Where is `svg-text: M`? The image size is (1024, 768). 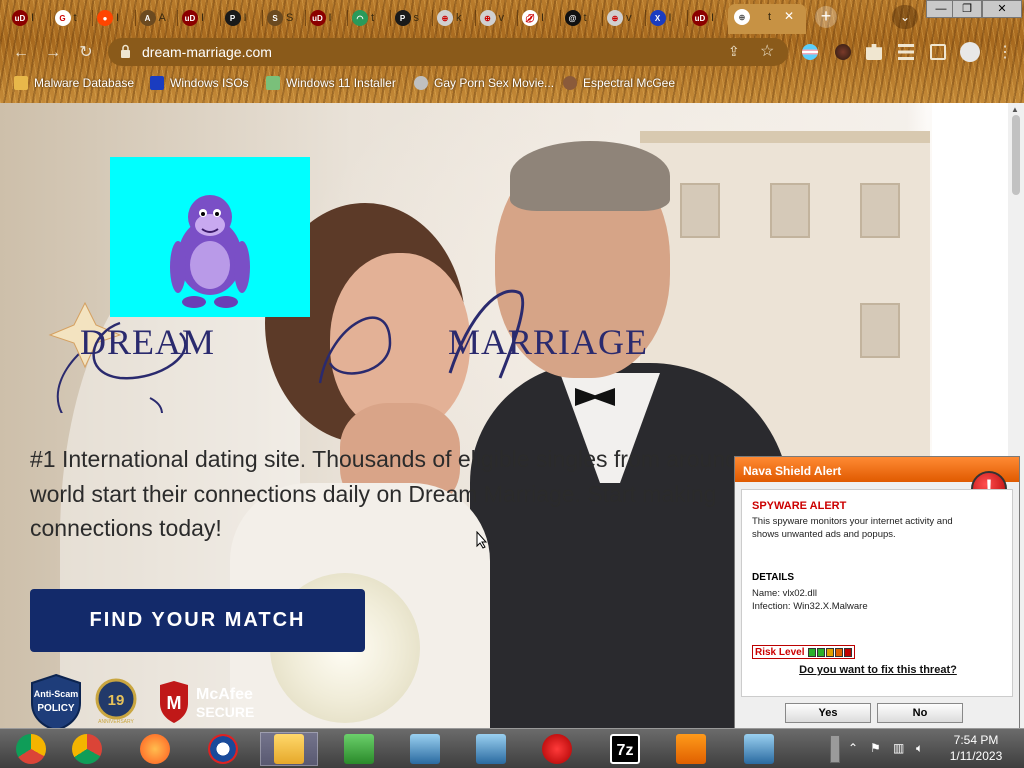 svg-text: M is located at coordinates (174, 703).